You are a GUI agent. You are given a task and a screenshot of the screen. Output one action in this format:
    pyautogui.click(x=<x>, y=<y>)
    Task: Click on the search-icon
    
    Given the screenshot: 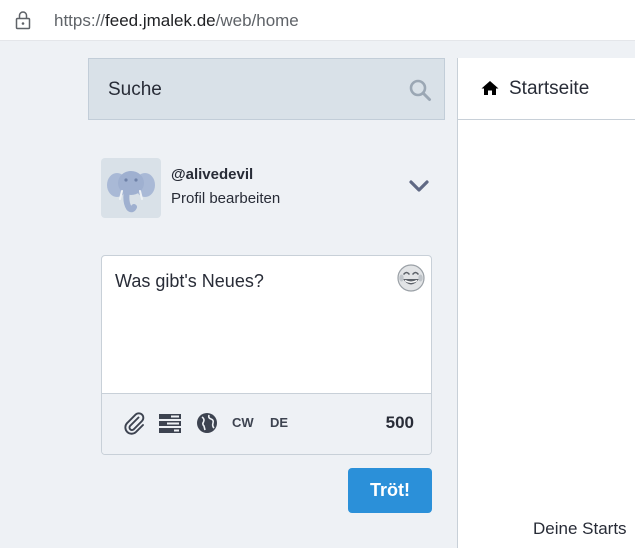 What is the action you would take?
    pyautogui.click(x=420, y=90)
    